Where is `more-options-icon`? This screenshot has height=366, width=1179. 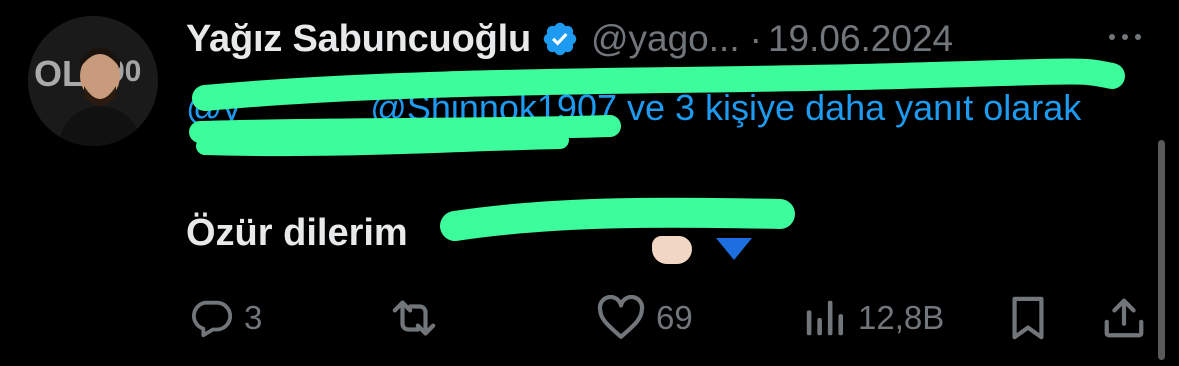 more-options-icon is located at coordinates (1125, 37).